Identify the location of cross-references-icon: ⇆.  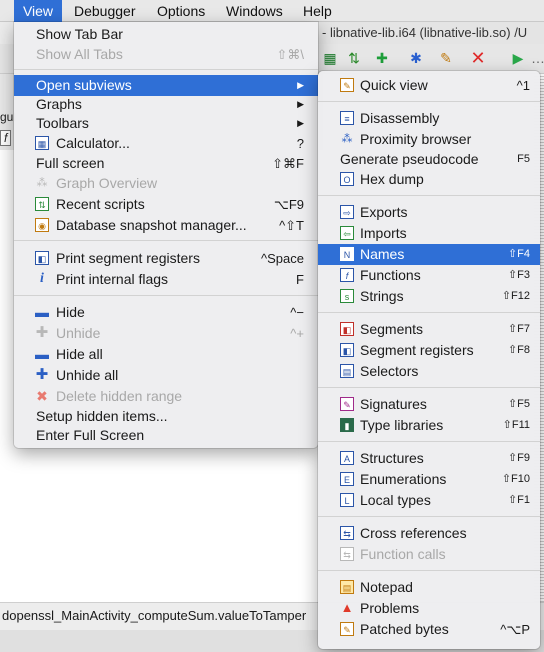
(347, 533).